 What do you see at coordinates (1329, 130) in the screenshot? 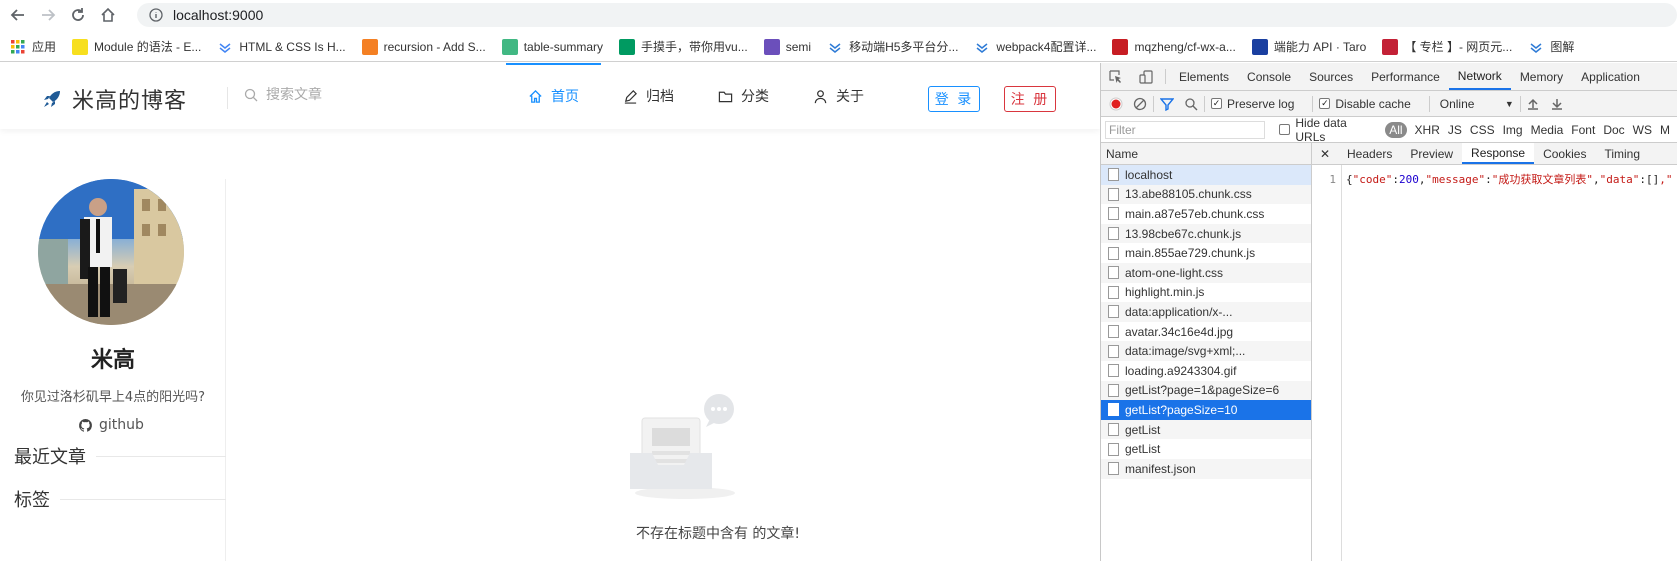
I see `hide-data-urls-checkbox: Hide data URLs` at bounding box center [1329, 130].